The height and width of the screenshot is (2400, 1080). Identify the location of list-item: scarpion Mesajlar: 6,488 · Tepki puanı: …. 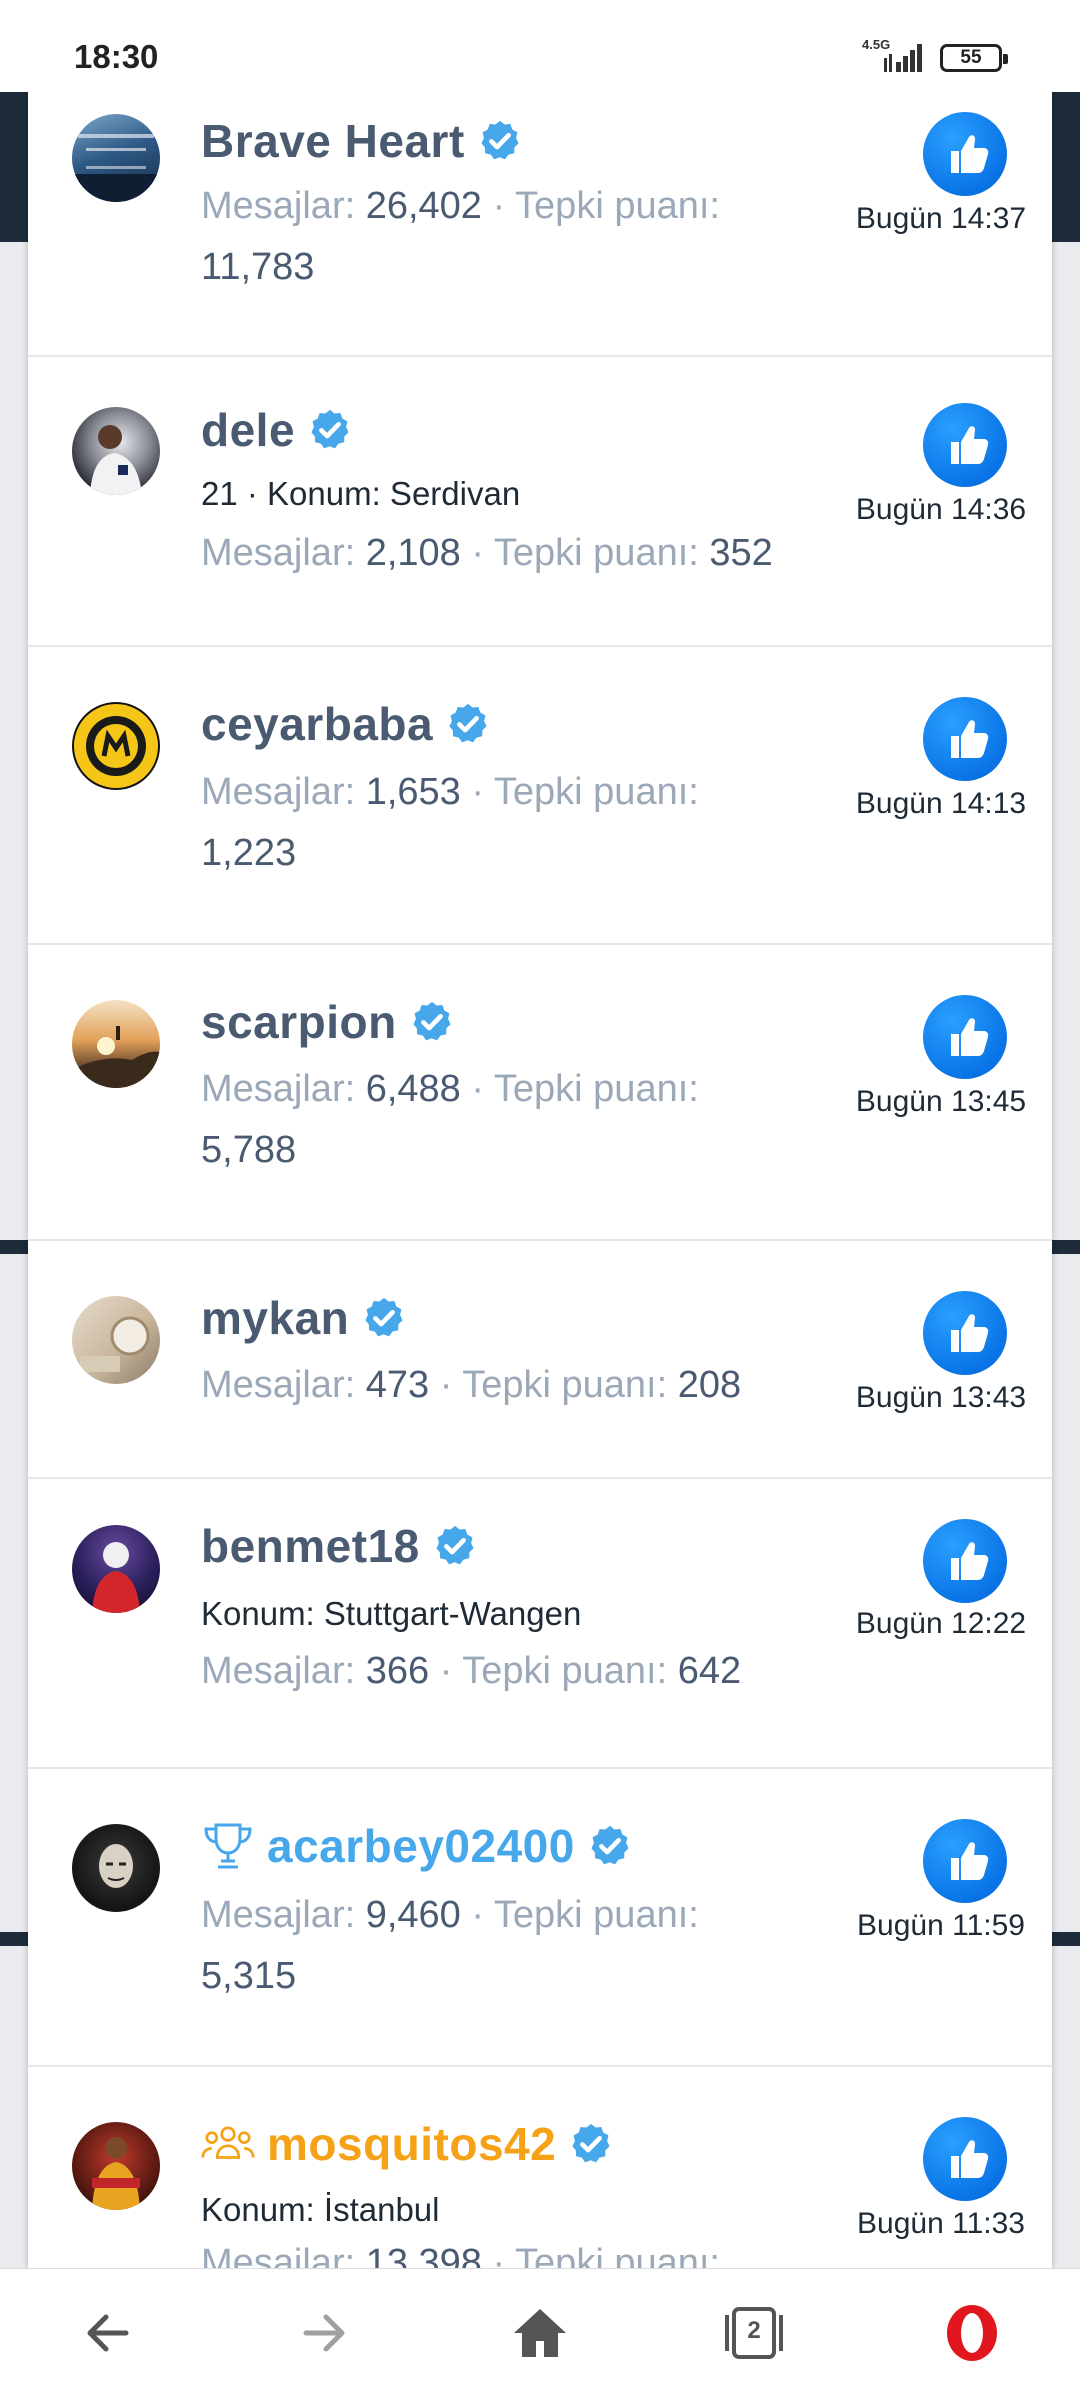
(540, 1093).